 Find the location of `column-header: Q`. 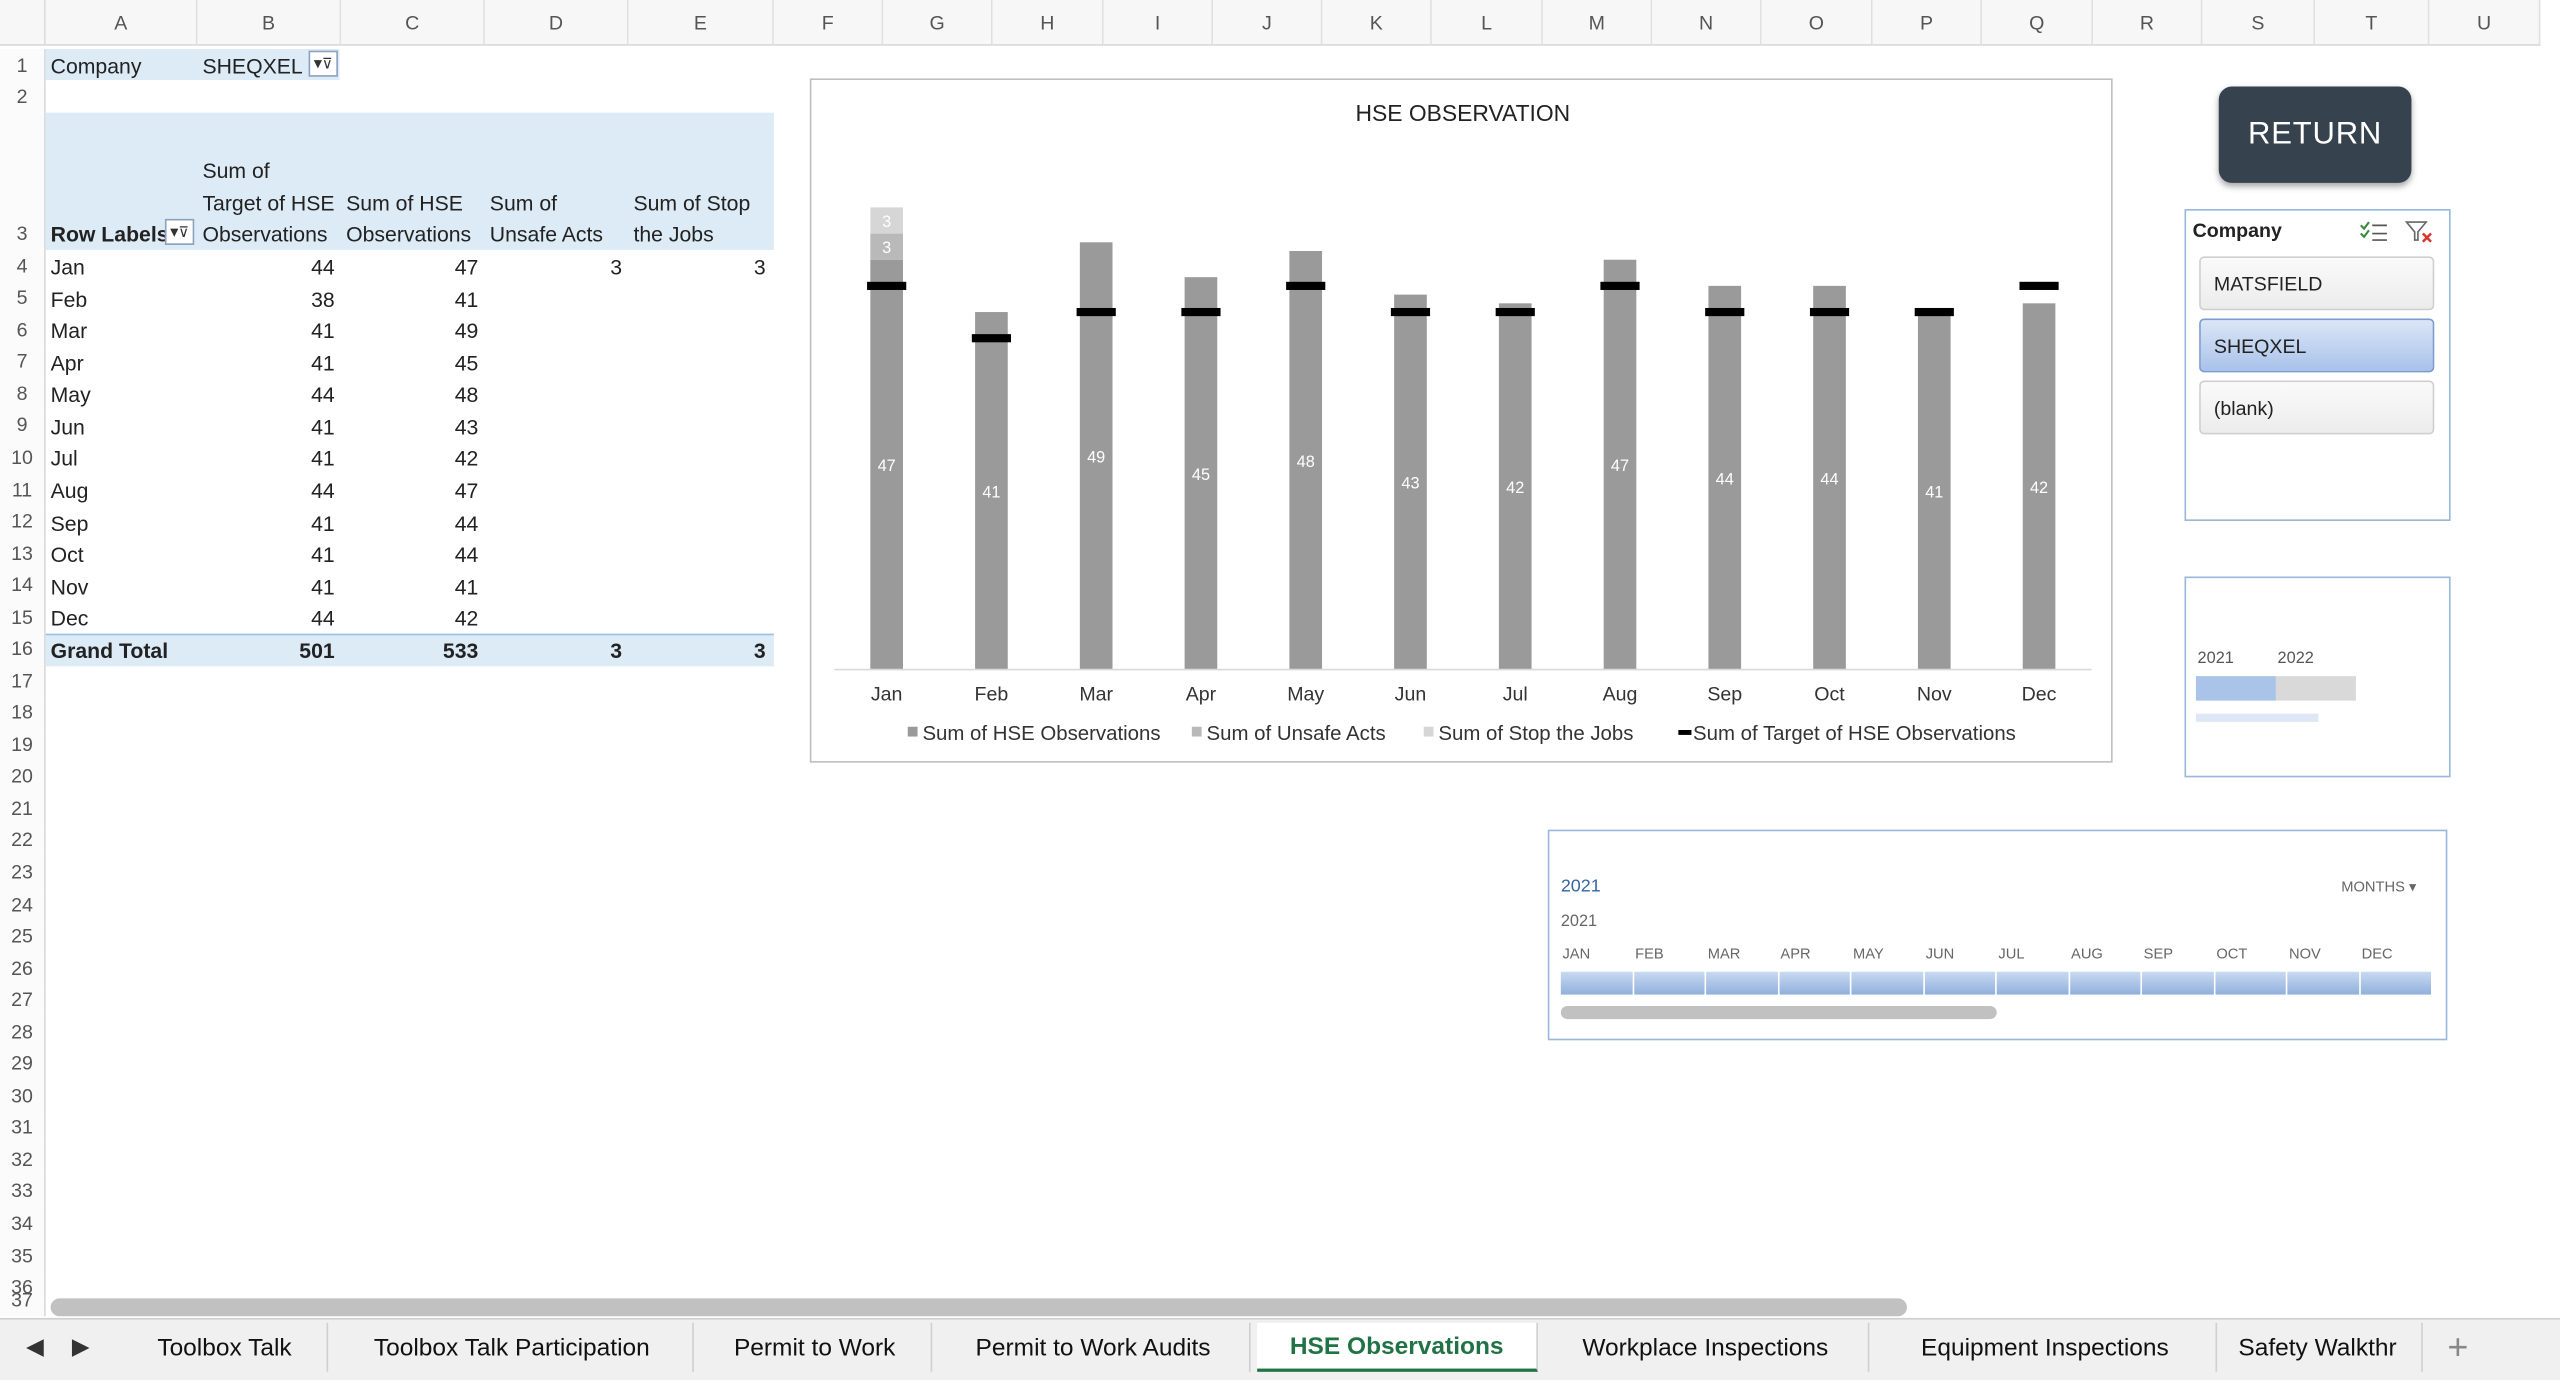

column-header: Q is located at coordinates (2038, 23).